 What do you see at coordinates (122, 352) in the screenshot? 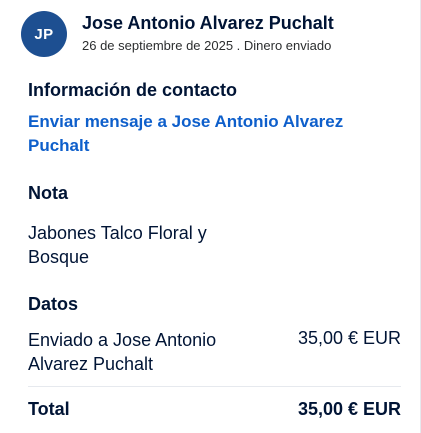
I see `sent-to-label: Enviado a Jose Antonio Alvarez Puchalt` at bounding box center [122, 352].